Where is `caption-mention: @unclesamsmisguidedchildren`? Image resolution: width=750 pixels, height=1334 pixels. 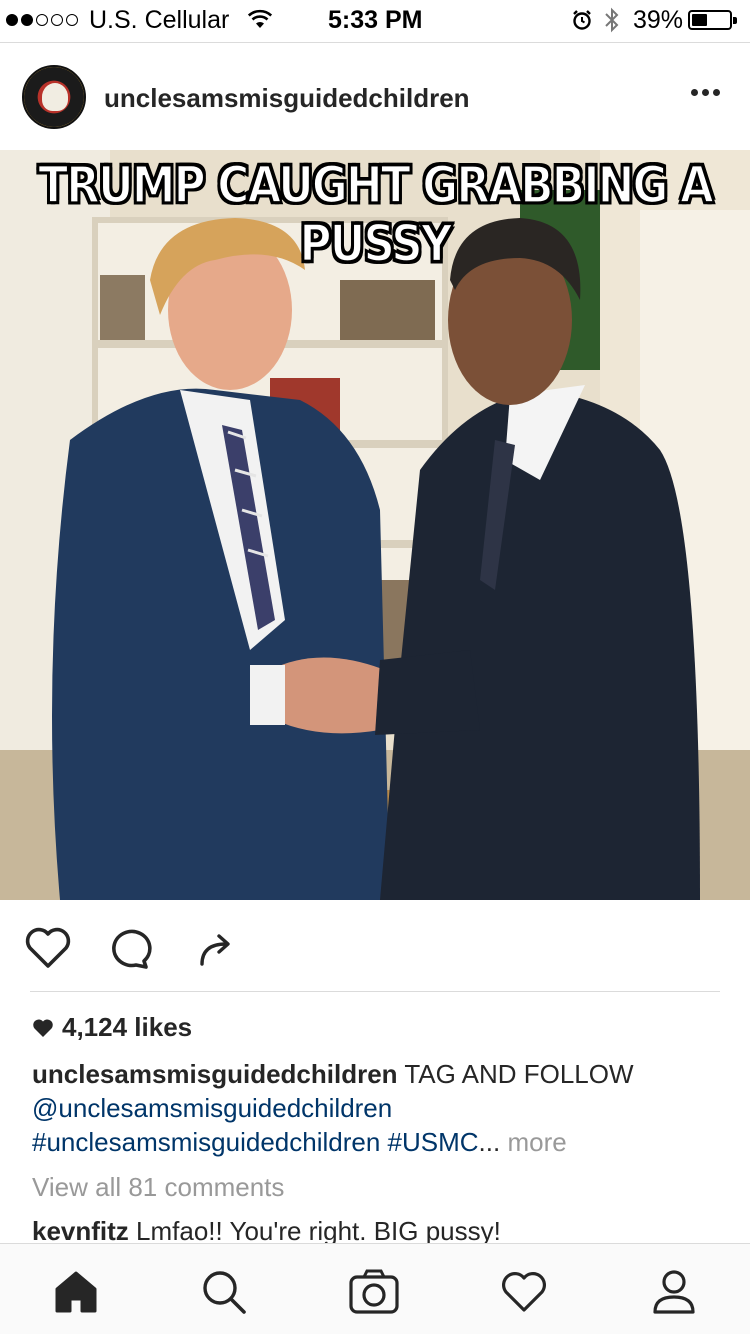
caption-mention: @unclesamsmisguidedchildren is located at coordinates (212, 1108).